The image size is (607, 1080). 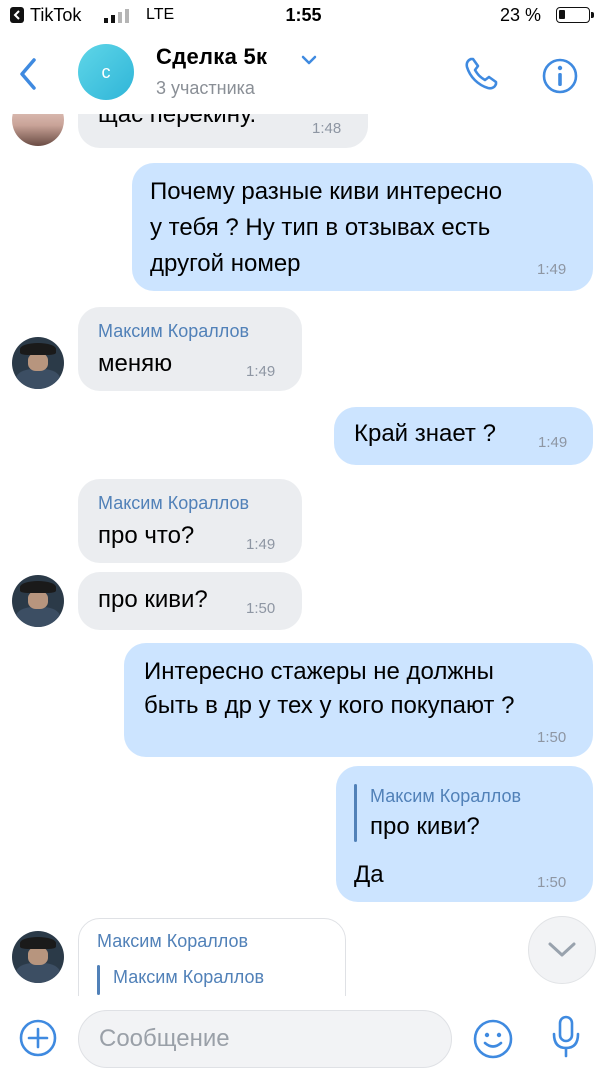 I want to click on message-bubble-incoming: Максим Кораллов про что? 1:49, so click(x=190, y=521).